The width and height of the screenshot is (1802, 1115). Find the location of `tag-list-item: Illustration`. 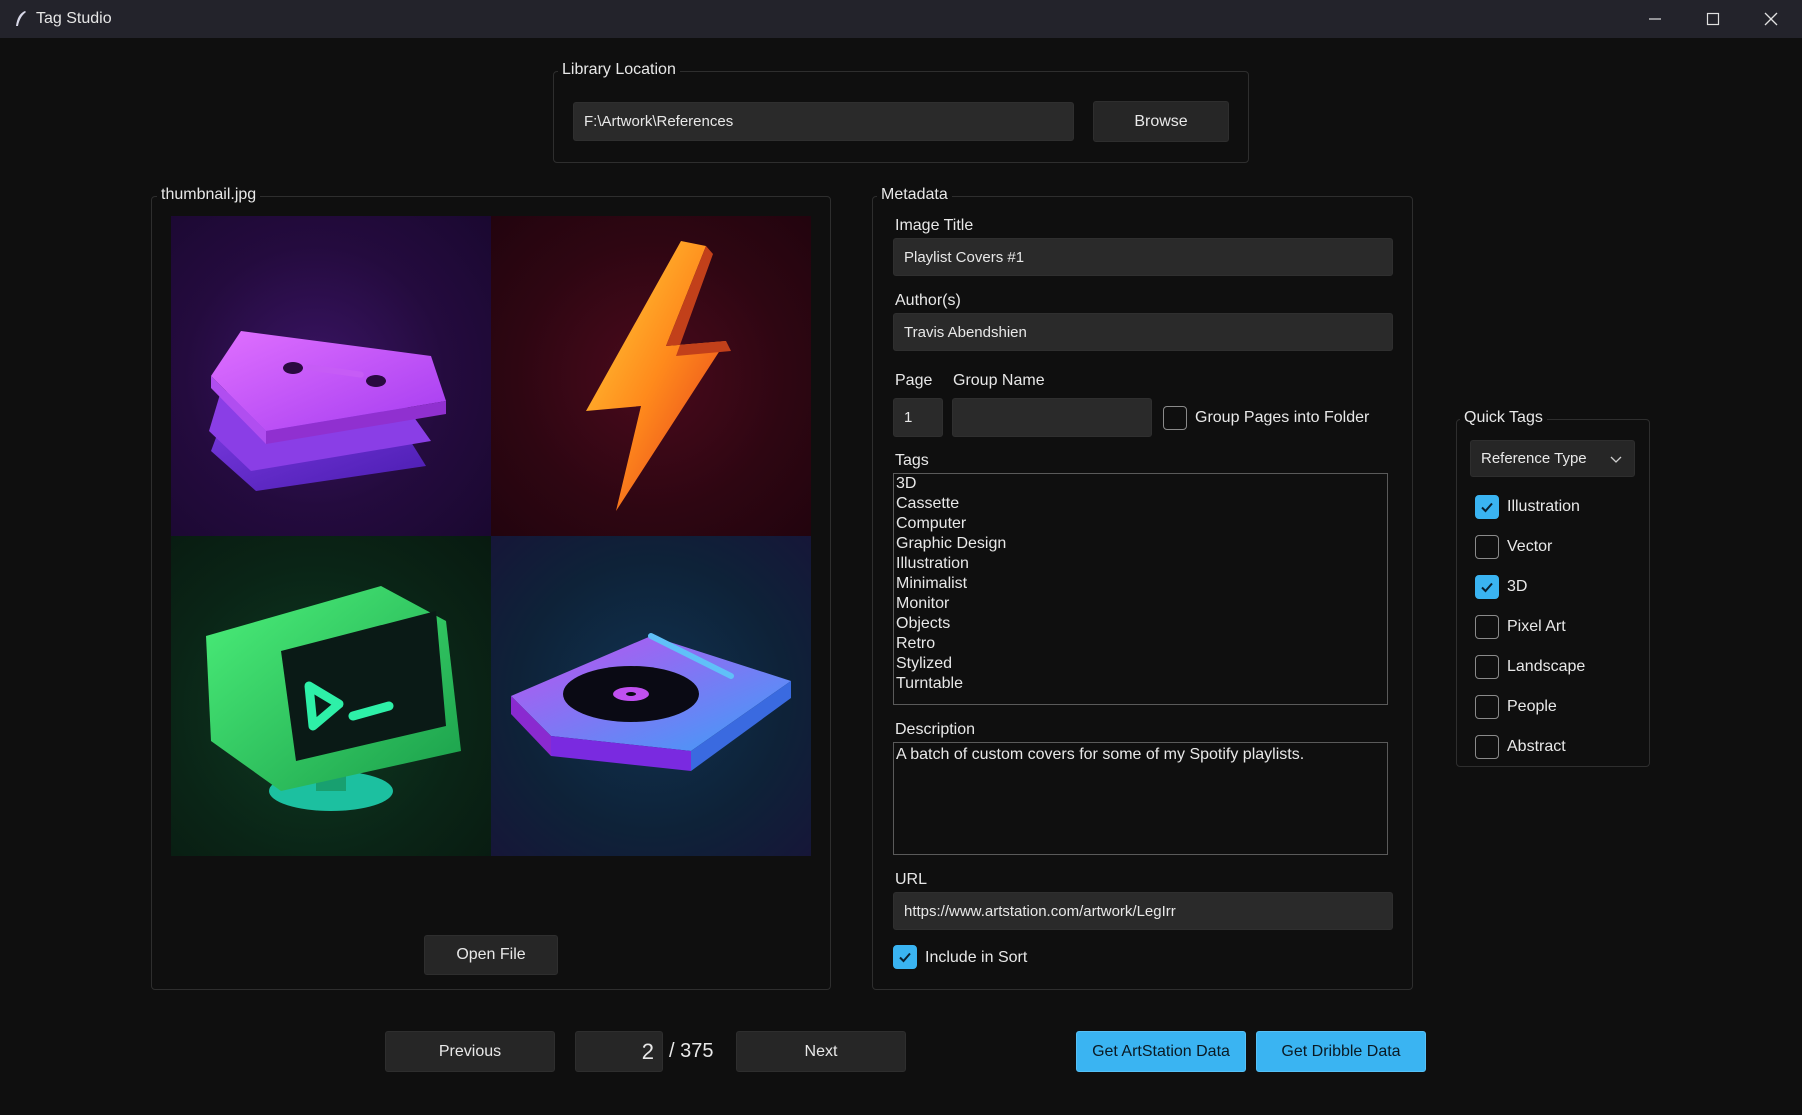

tag-list-item: Illustration is located at coordinates (1140, 564).